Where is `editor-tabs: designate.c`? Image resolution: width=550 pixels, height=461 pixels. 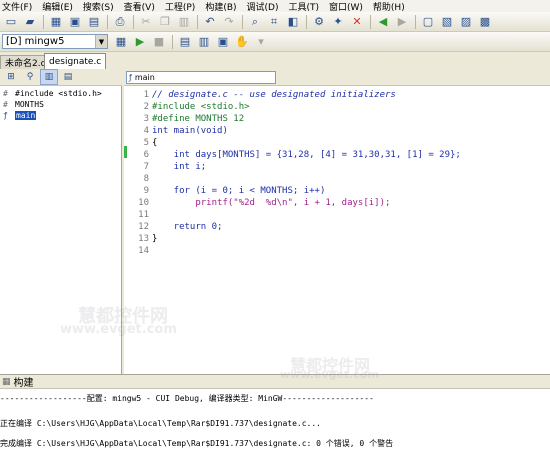
editor-tabs: designate.c is located at coordinates (84, 61).